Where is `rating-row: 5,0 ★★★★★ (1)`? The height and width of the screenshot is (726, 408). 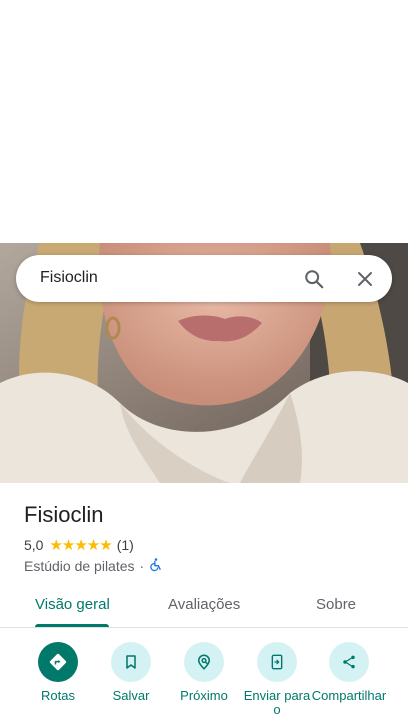 rating-row: 5,0 ★★★★★ (1) is located at coordinates (79, 545).